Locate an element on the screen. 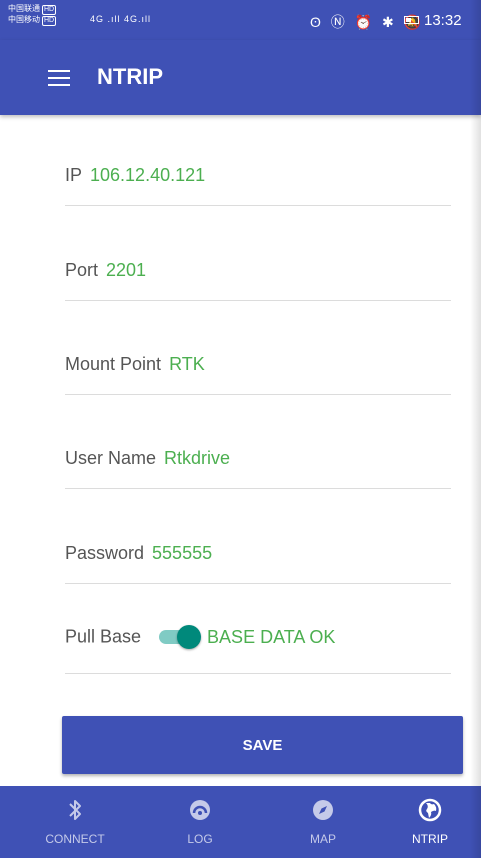 The height and width of the screenshot is (858, 481). nav-item-ntrip: NTRIP is located at coordinates (428, 822).